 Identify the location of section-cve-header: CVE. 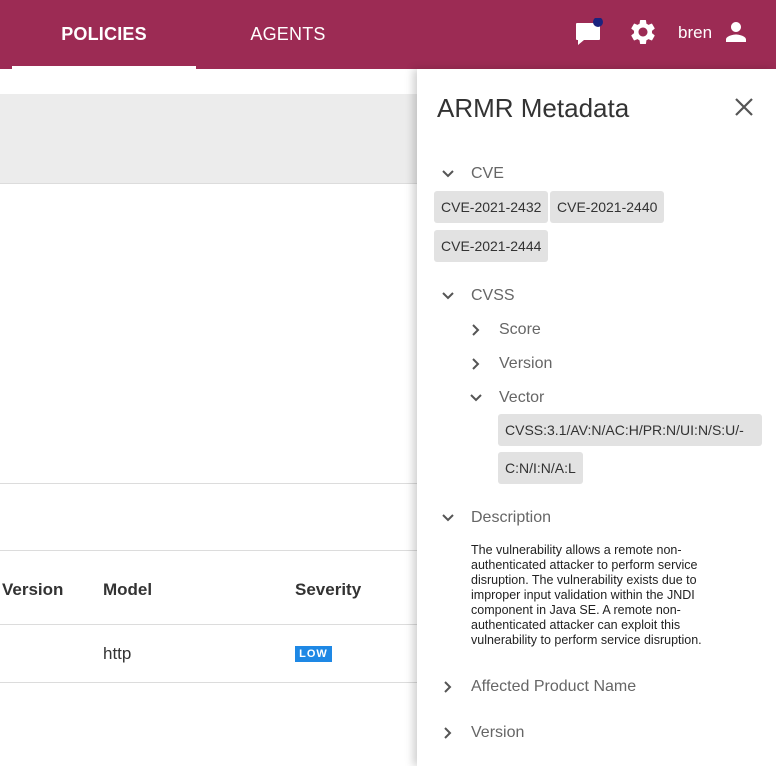
(472, 174).